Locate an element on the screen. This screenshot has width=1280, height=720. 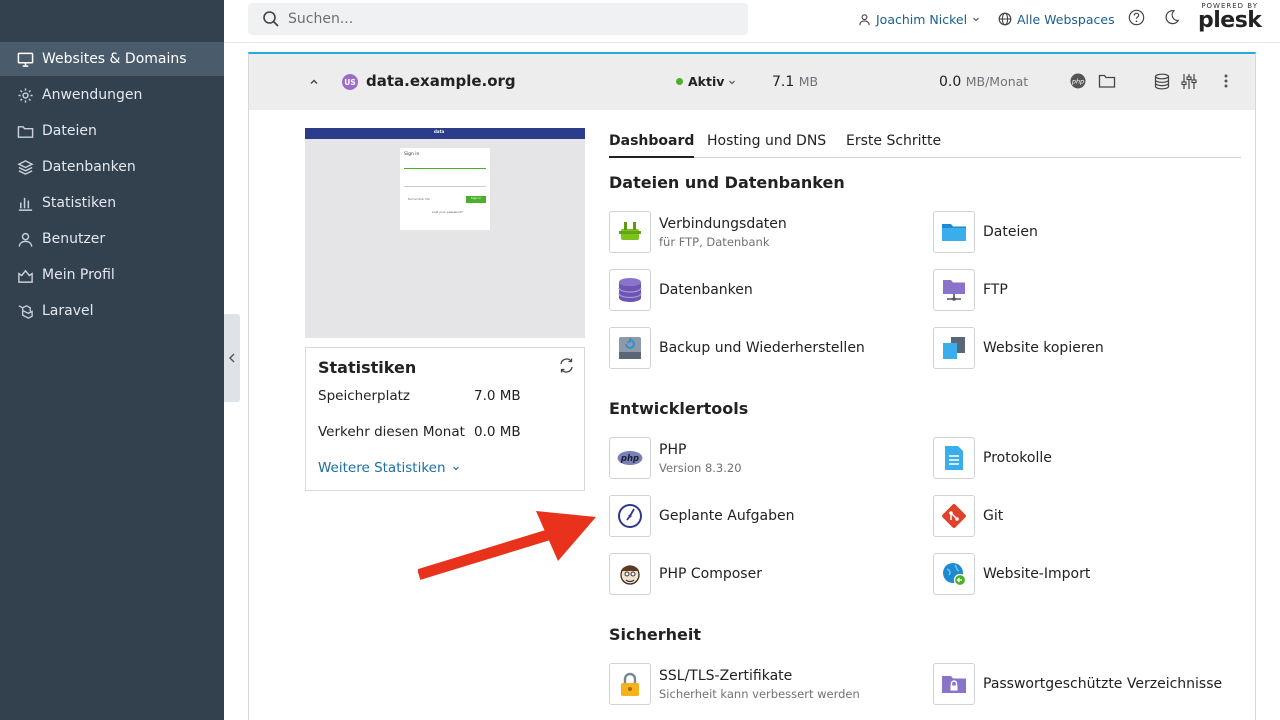
sidebar-item-dateien: Dateien is located at coordinates (112, 131).